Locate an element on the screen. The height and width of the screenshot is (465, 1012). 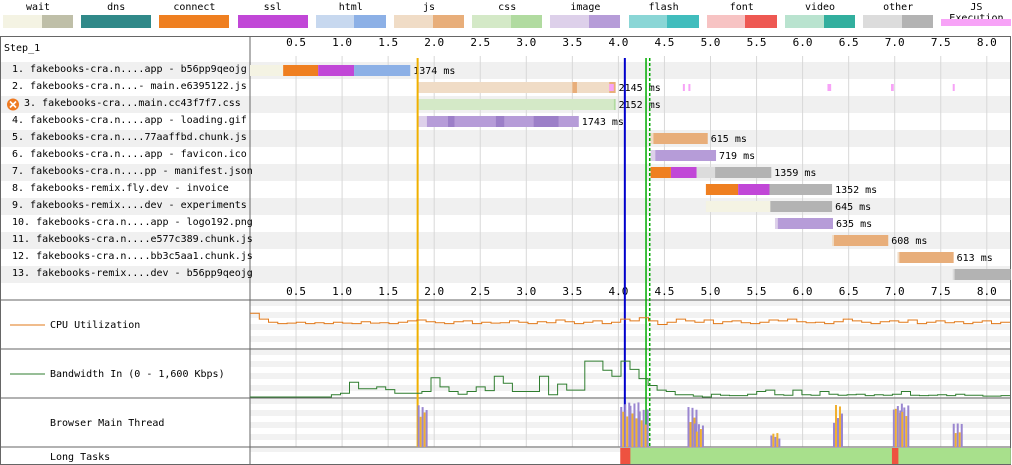
request-label: 2. fakebooks-cra.n...- main.e6395122.js is located at coordinates (129, 87).